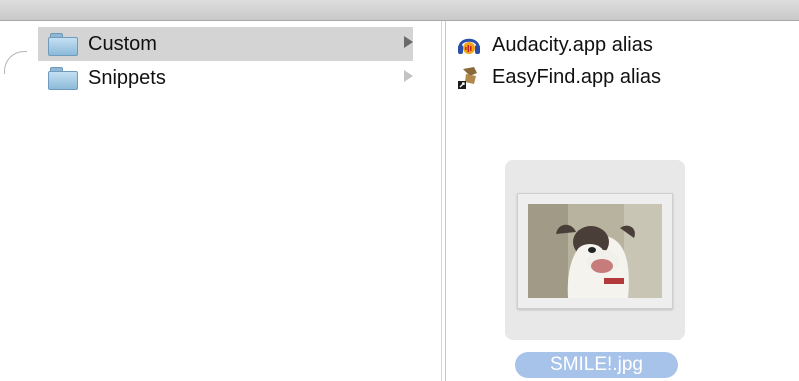 The width and height of the screenshot is (799, 381). I want to click on window-title-strip, so click(399, 10).